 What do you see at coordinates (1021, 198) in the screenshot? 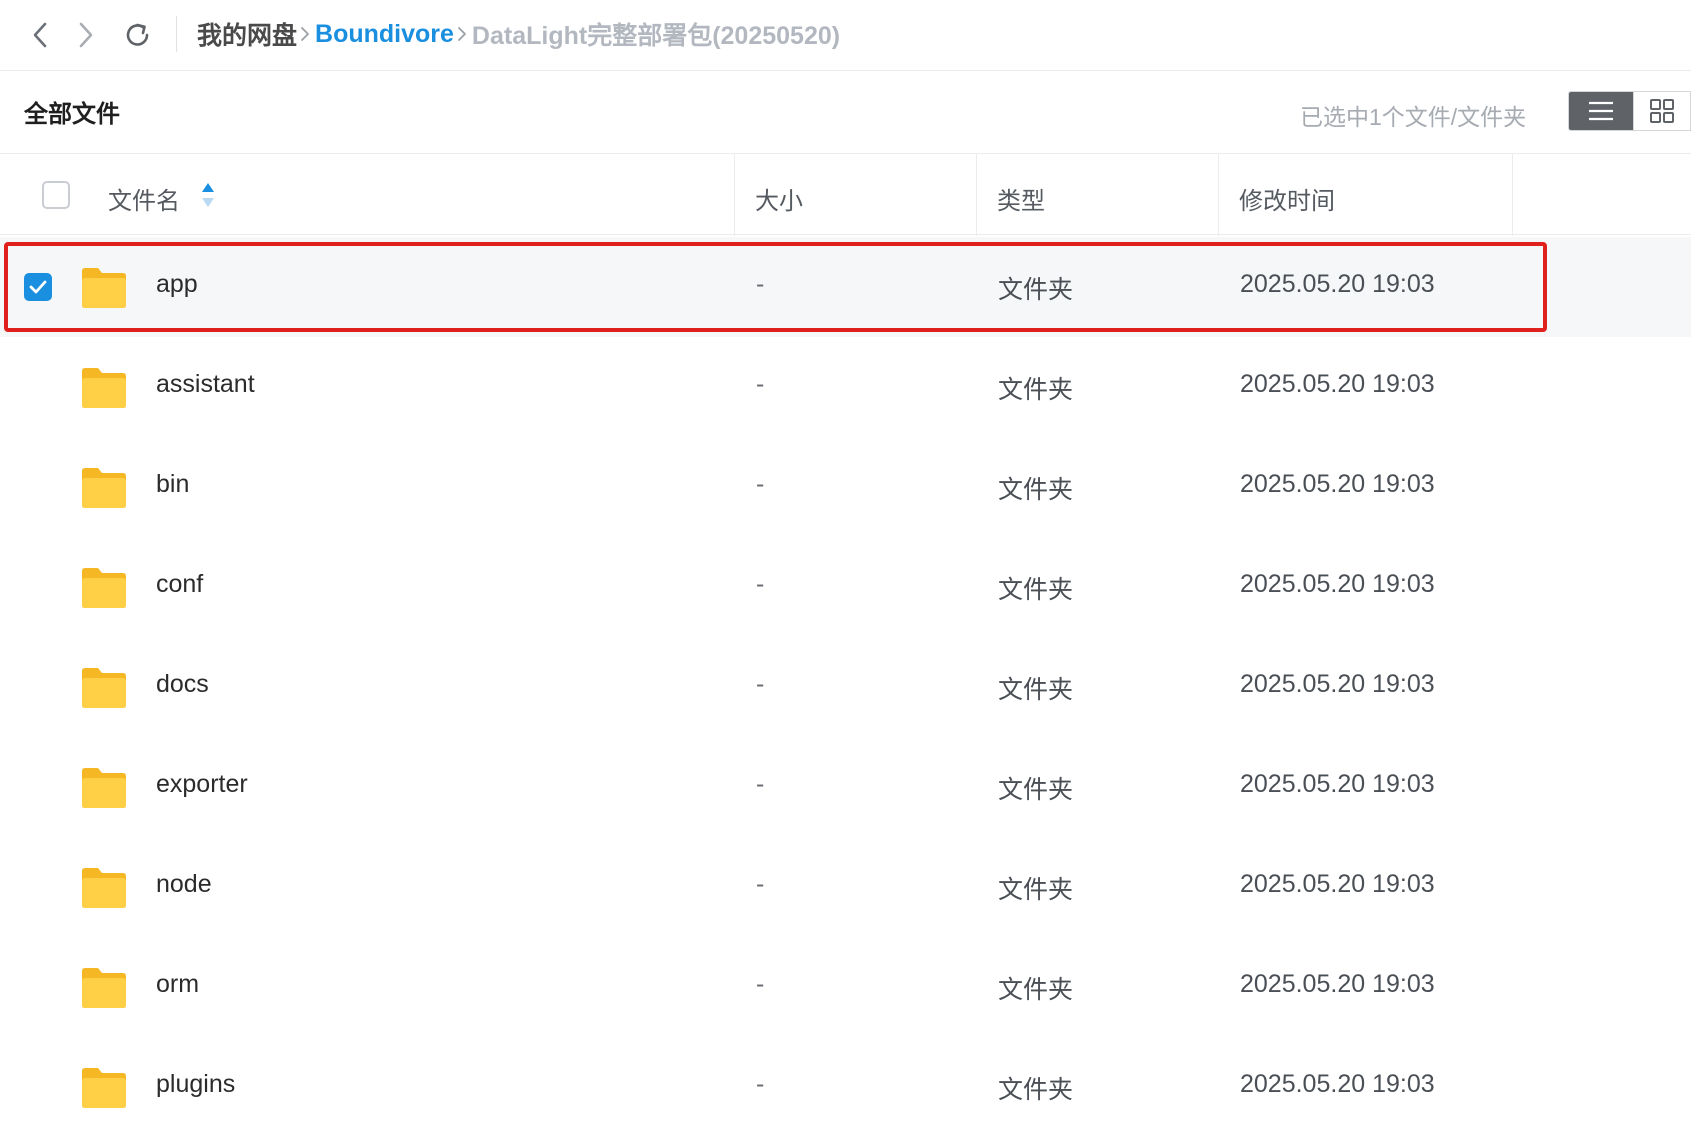
I see `column-header-type: 类型` at bounding box center [1021, 198].